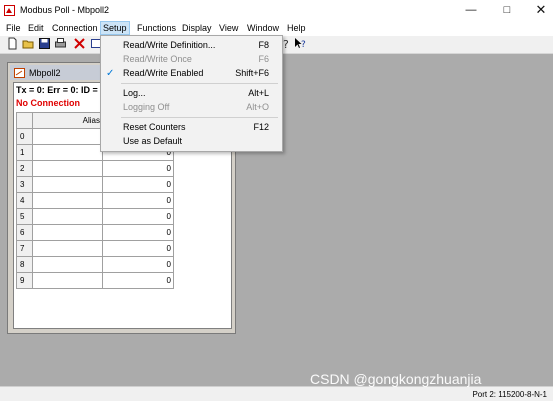 This screenshot has height=401, width=553. I want to click on menu-connection: Connection, so click(75, 28).